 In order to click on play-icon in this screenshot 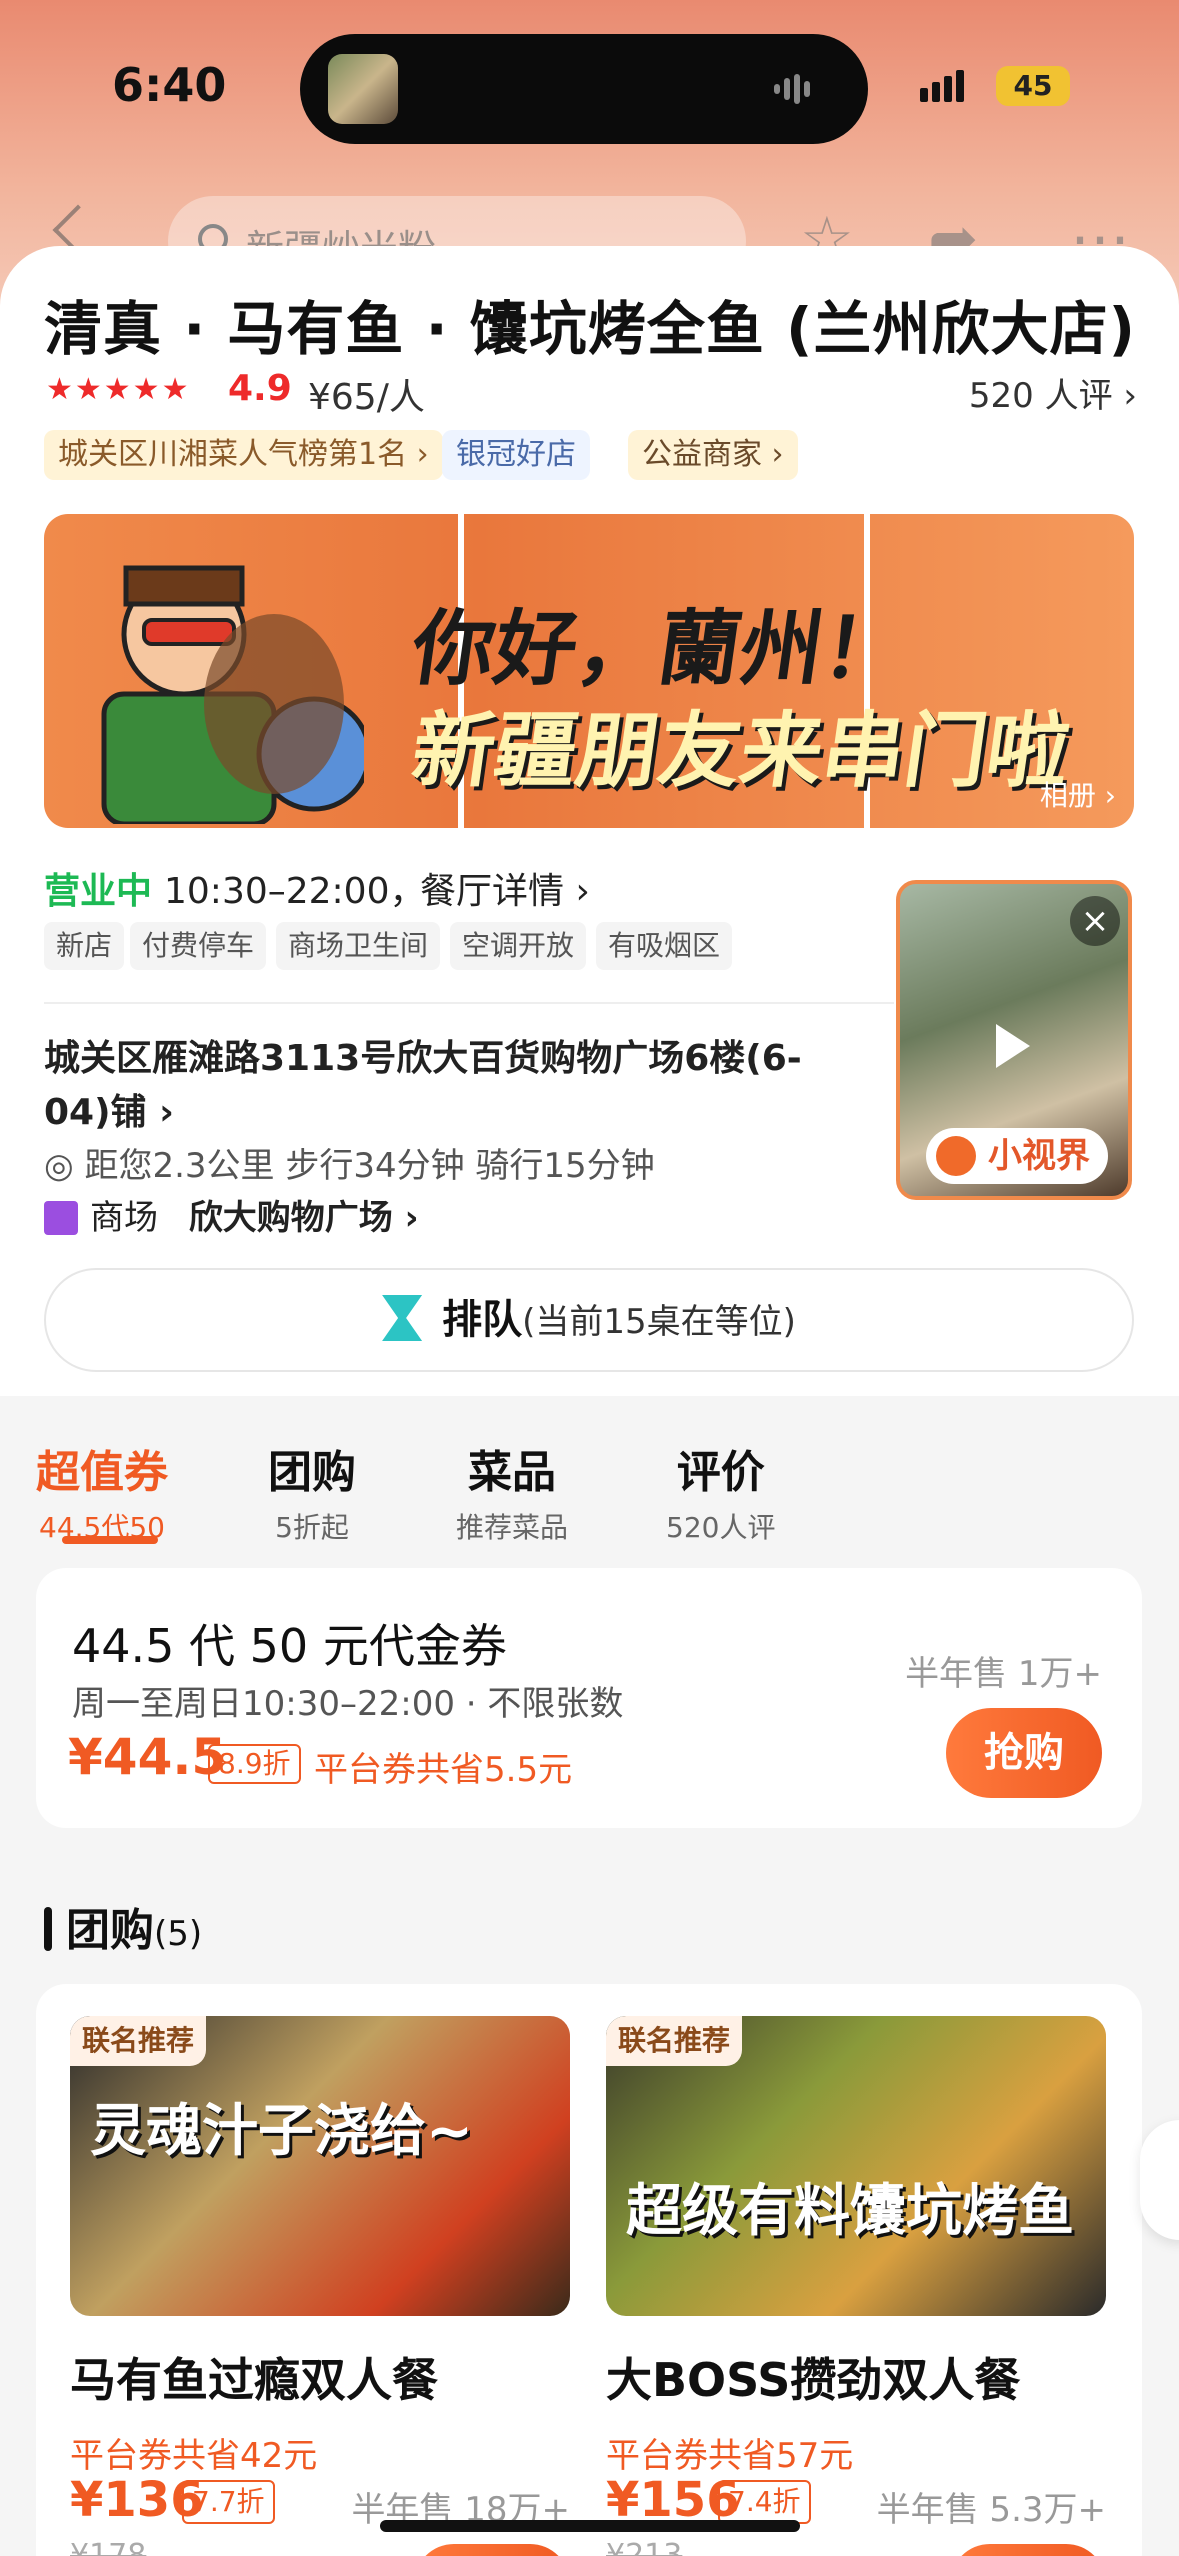, I will do `click(1013, 1046)`.